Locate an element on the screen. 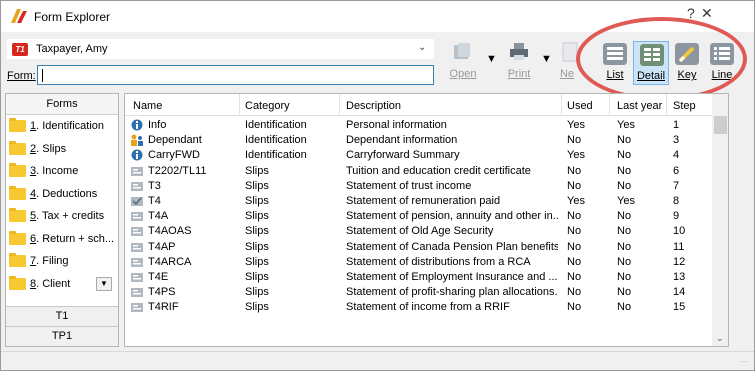 The height and width of the screenshot is (371, 755). scroll-down-icon: ⌄ is located at coordinates (720, 338).